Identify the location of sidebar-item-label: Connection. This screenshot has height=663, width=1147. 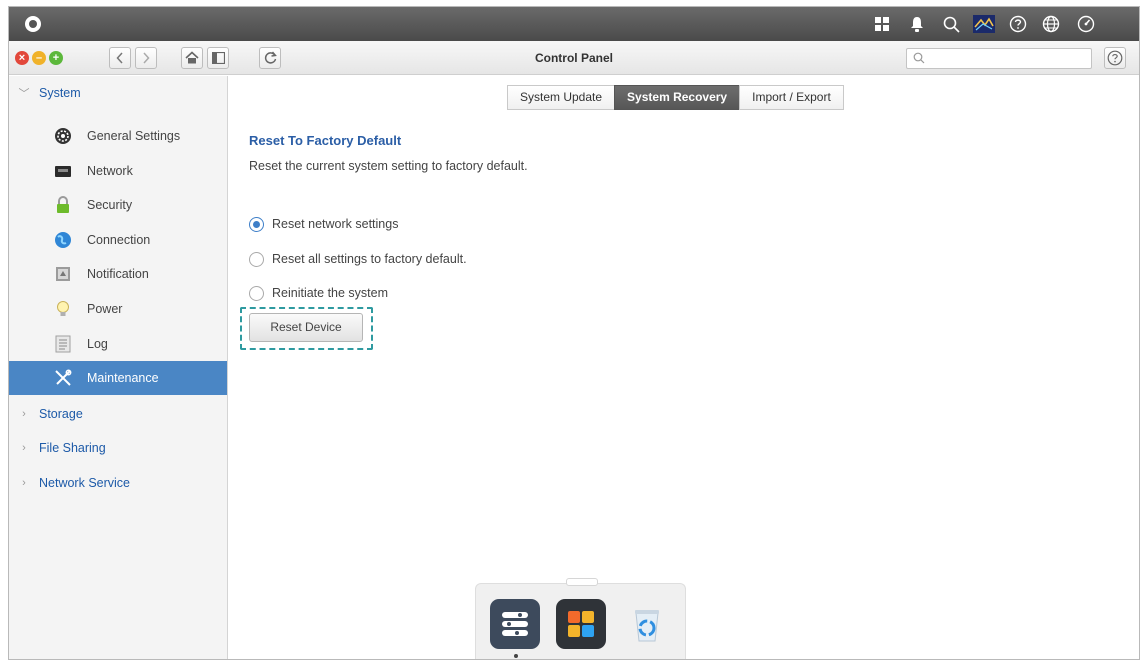
(119, 240).